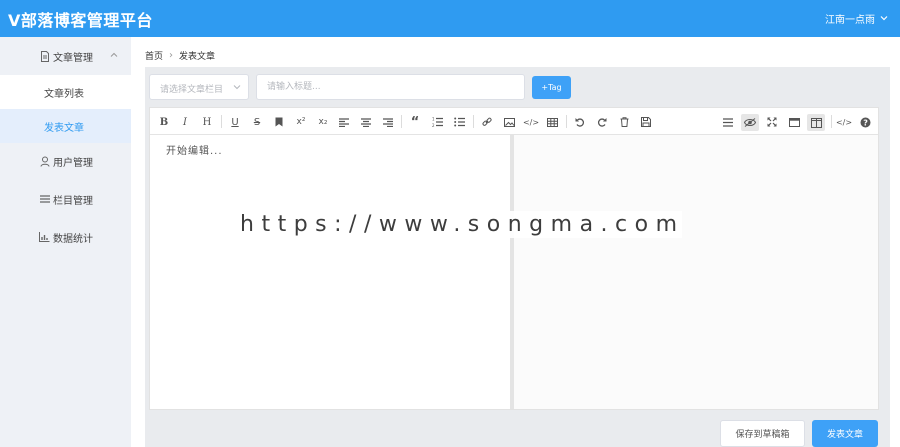 This screenshot has height=447, width=900. Describe the element at coordinates (728, 122) in the screenshot. I see `navigation-icon` at that location.